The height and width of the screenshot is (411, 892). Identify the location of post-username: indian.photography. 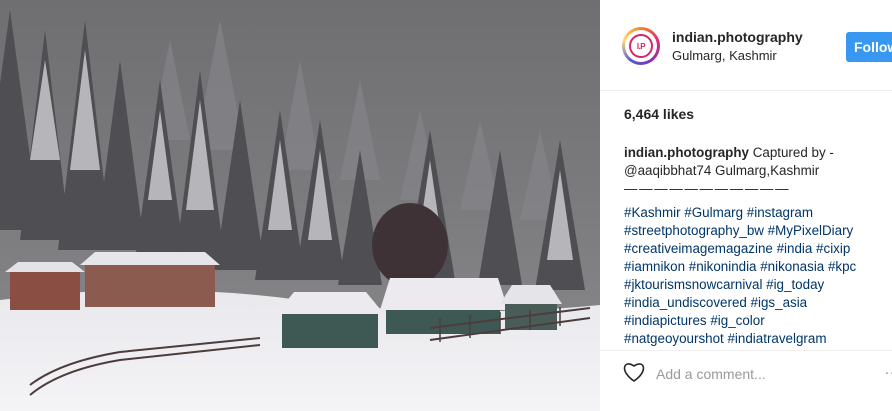
(737, 37).